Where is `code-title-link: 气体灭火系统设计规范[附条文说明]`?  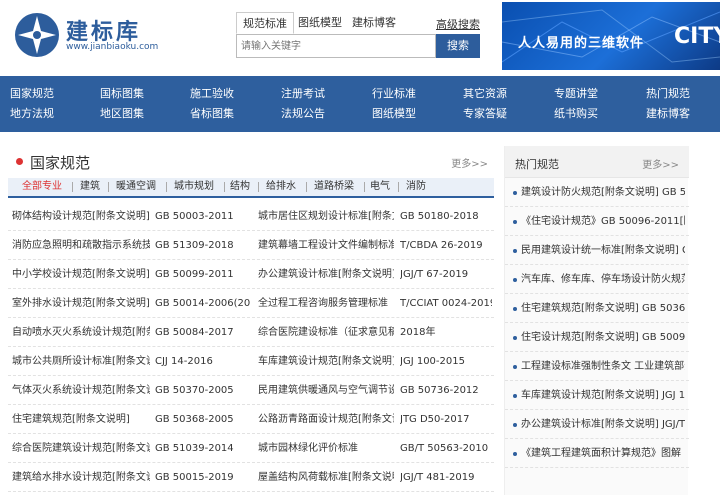
code-title-link: 气体灭火系统设计规范[附条文说明] is located at coordinates (81, 391).